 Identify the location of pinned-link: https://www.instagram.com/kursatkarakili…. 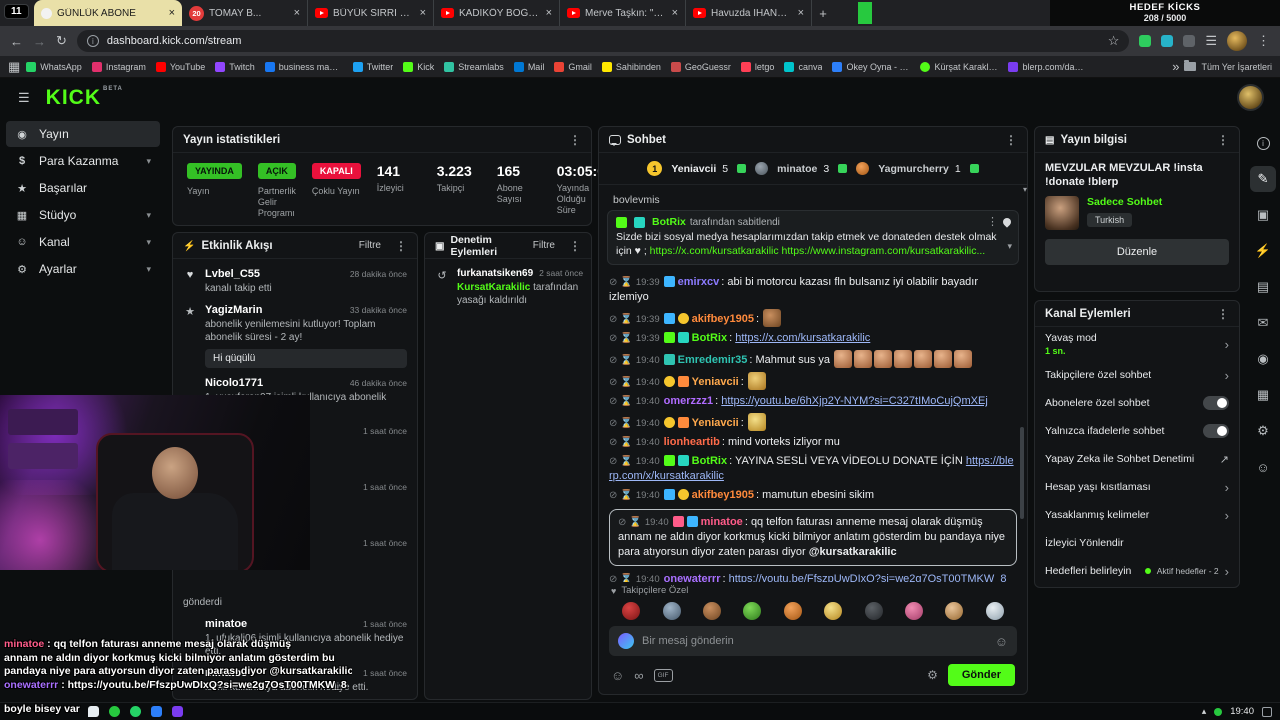
(884, 251).